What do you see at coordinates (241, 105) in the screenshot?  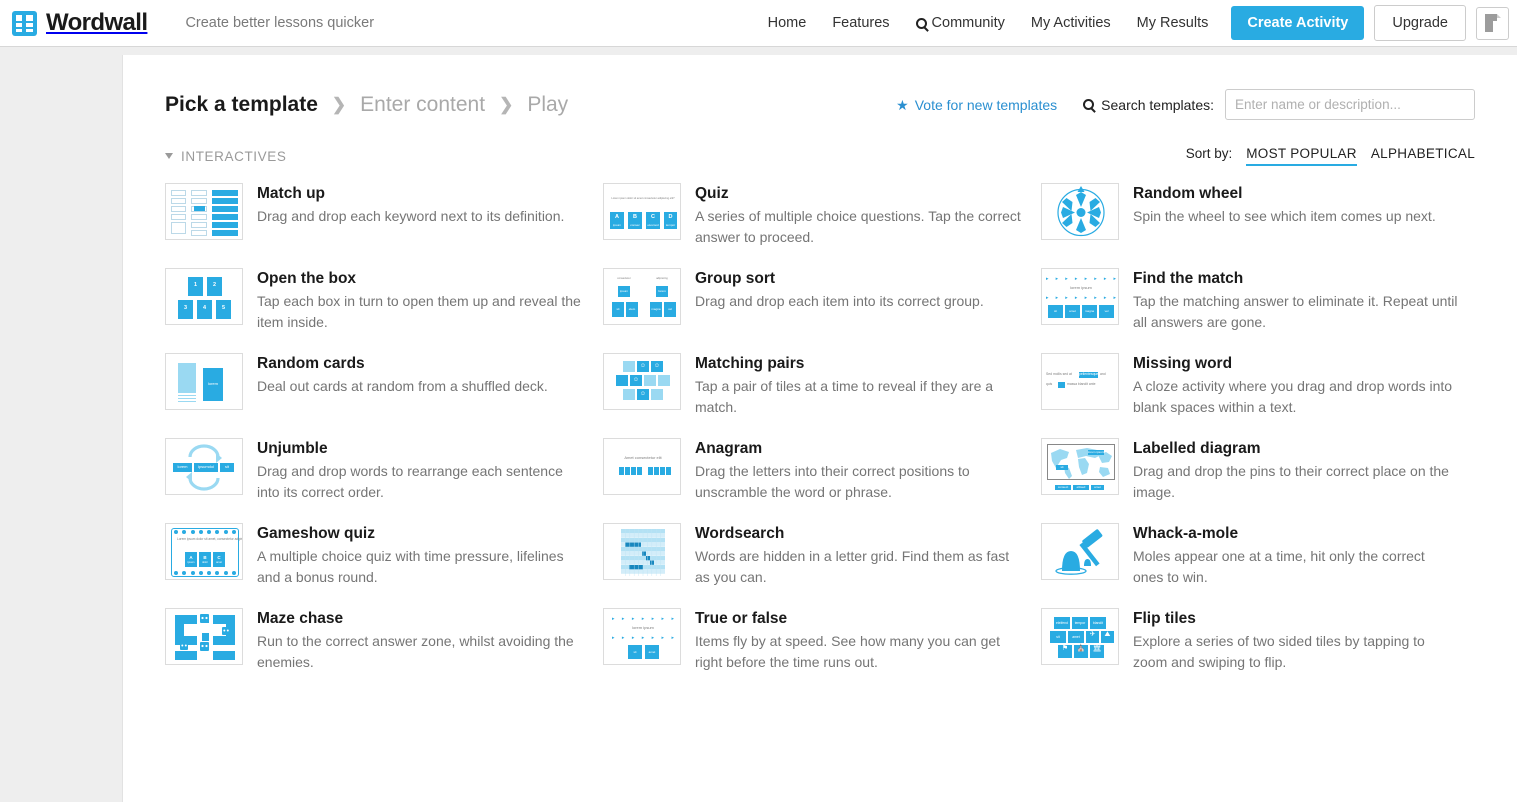 I see `breadcrumb-step-pick-a-template: Pick a template` at bounding box center [241, 105].